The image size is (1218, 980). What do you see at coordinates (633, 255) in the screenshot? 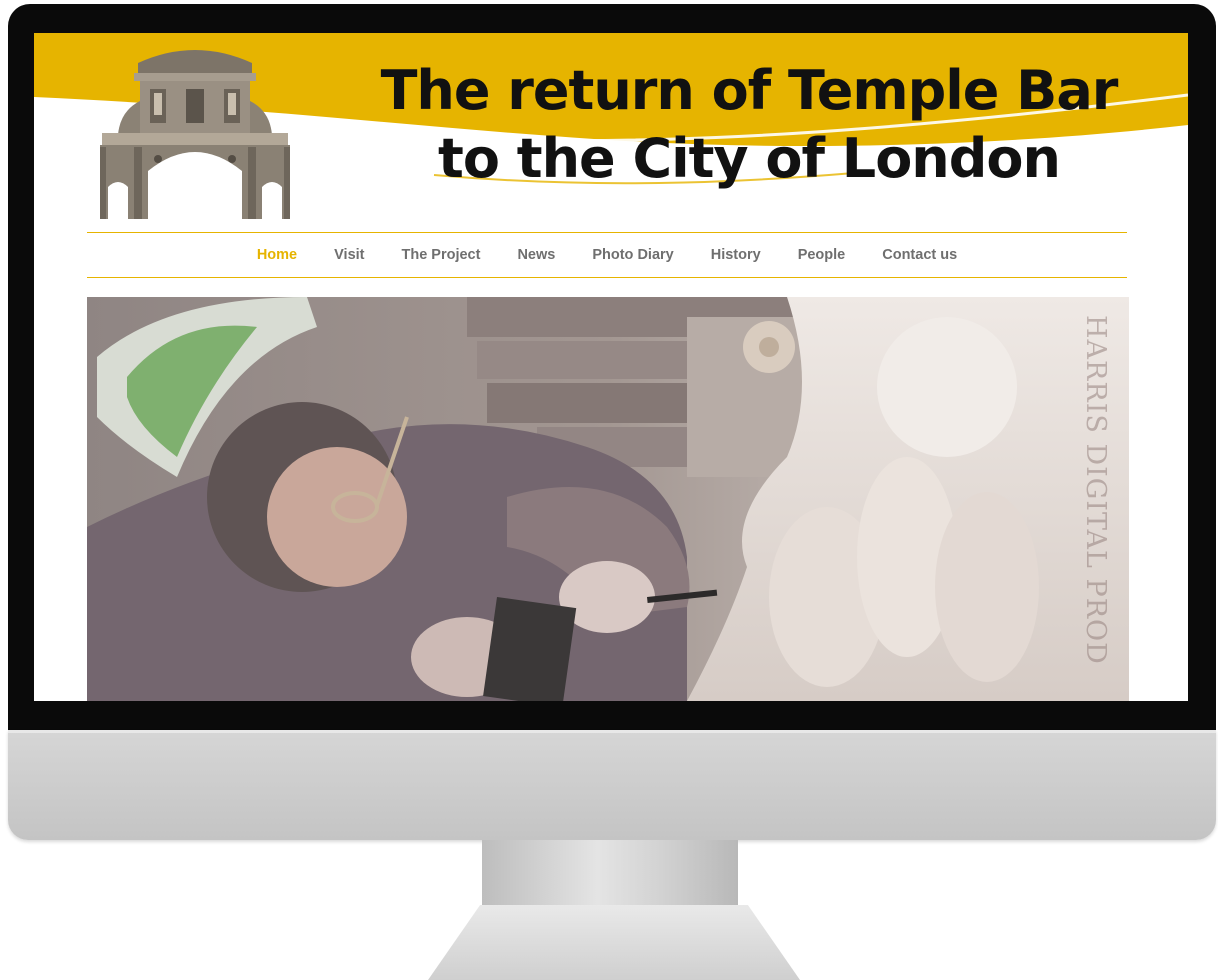
I see `nav-item-photo-diary: Photo Diary` at bounding box center [633, 255].